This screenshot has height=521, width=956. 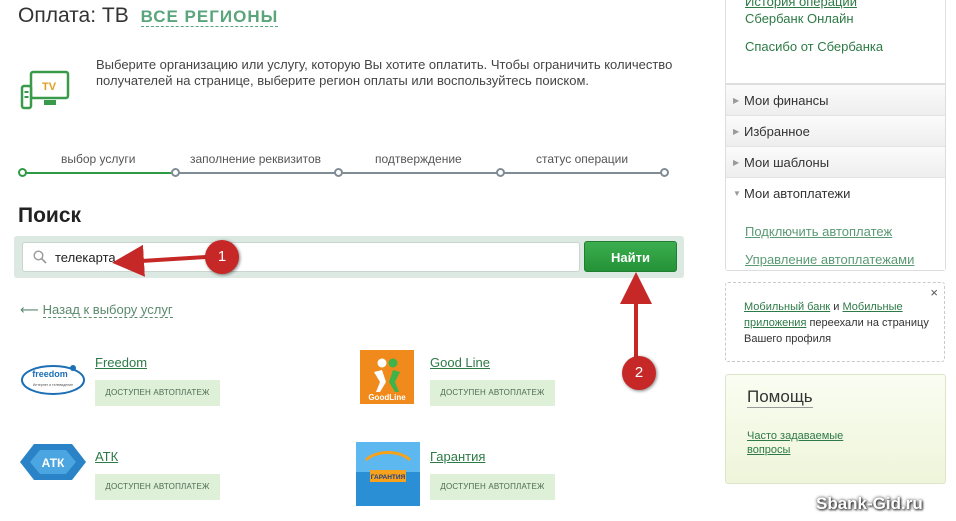 What do you see at coordinates (786, 100) in the screenshot?
I see `menu-item-label: Мои финансы` at bounding box center [786, 100].